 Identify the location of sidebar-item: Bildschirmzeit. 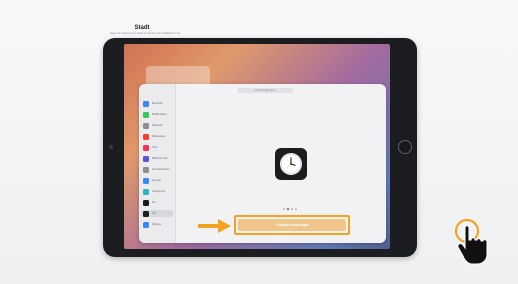
(155, 158).